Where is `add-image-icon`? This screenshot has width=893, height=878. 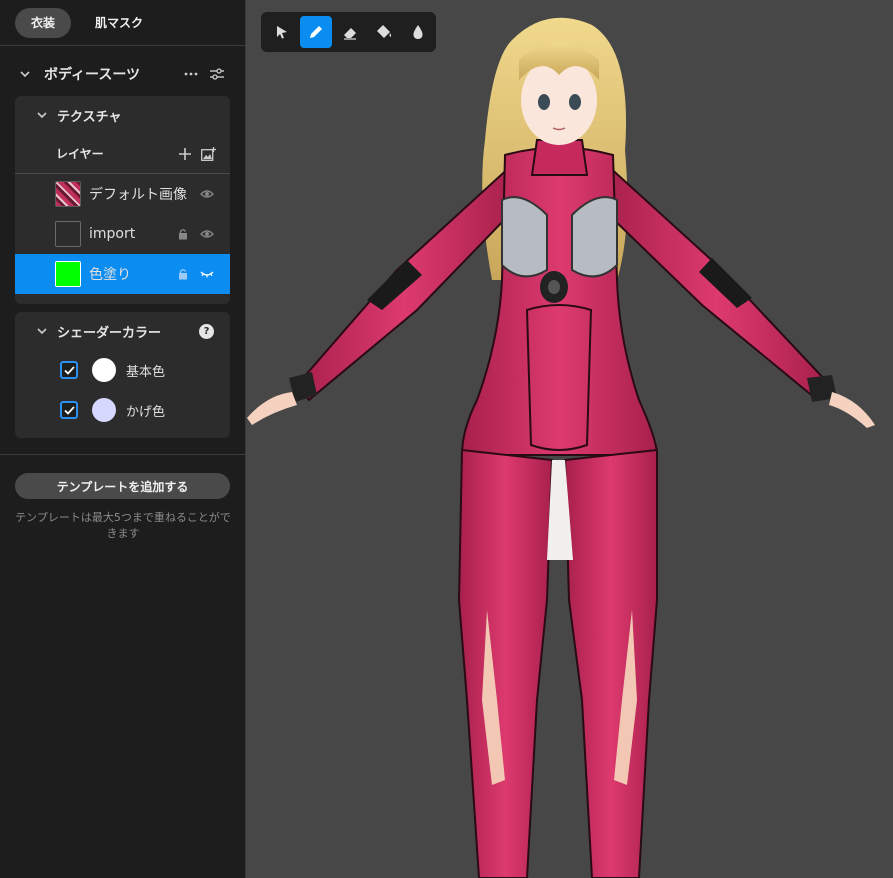
add-image-icon is located at coordinates (208, 153).